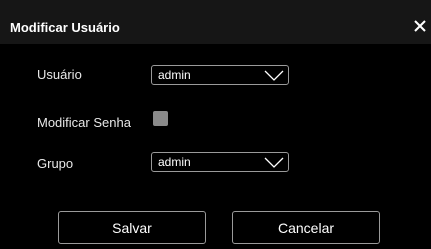 Image resolution: width=431 pixels, height=249 pixels. Describe the element at coordinates (132, 227) in the screenshot. I see `save-button: Salvar` at that location.